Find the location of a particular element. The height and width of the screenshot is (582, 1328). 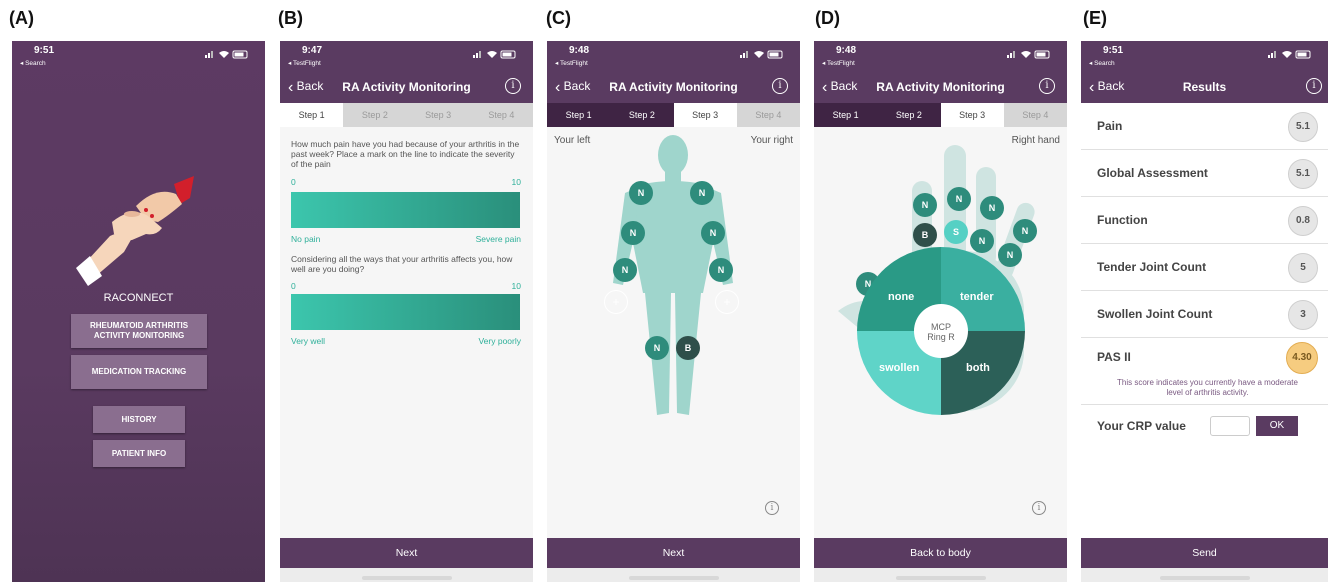

joint-marker-right-wrist: N is located at coordinates (721, 270).